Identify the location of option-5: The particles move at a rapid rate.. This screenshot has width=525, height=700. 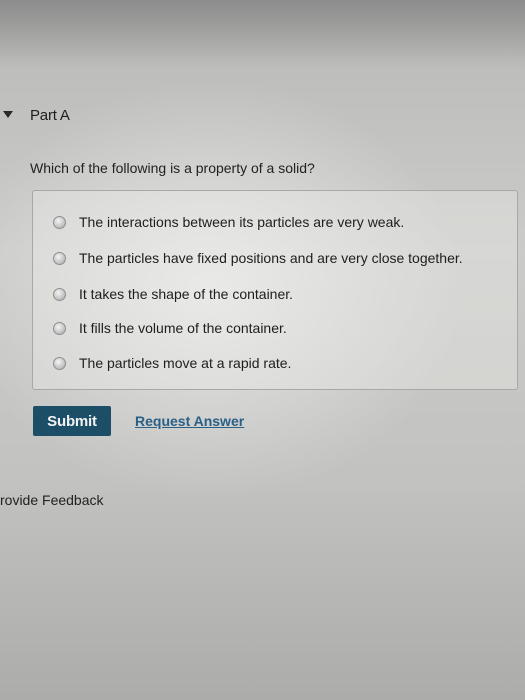
(172, 363).